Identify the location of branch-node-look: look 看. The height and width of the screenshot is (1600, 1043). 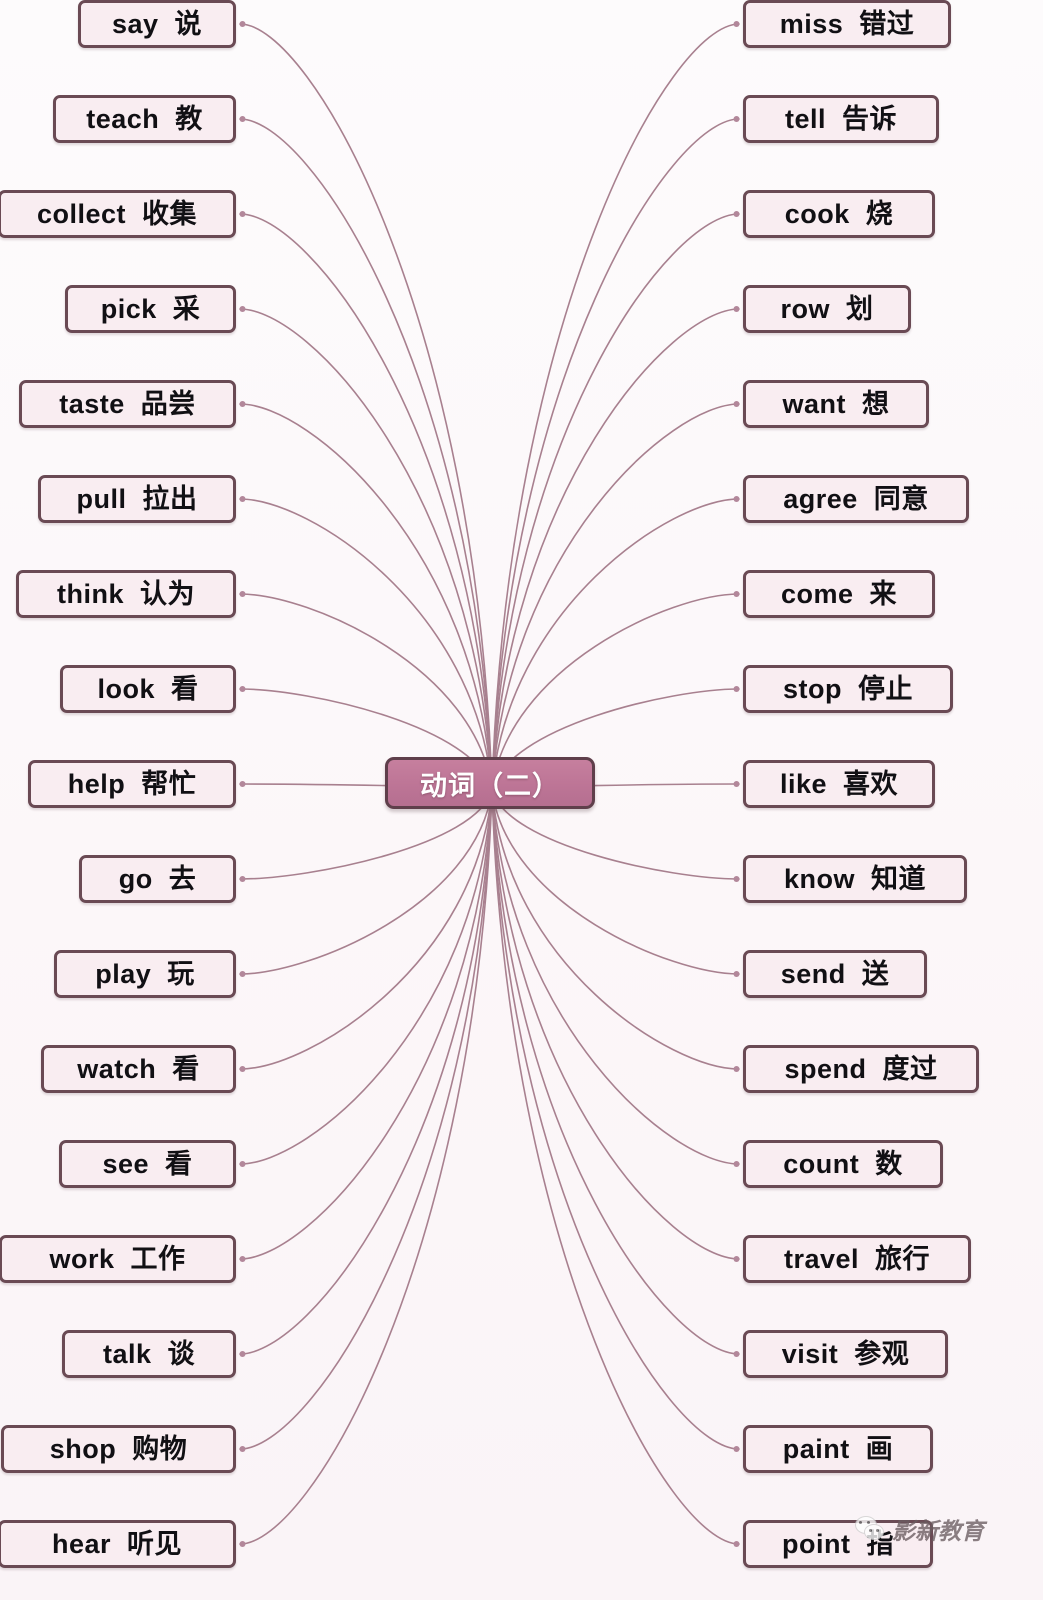
(148, 689).